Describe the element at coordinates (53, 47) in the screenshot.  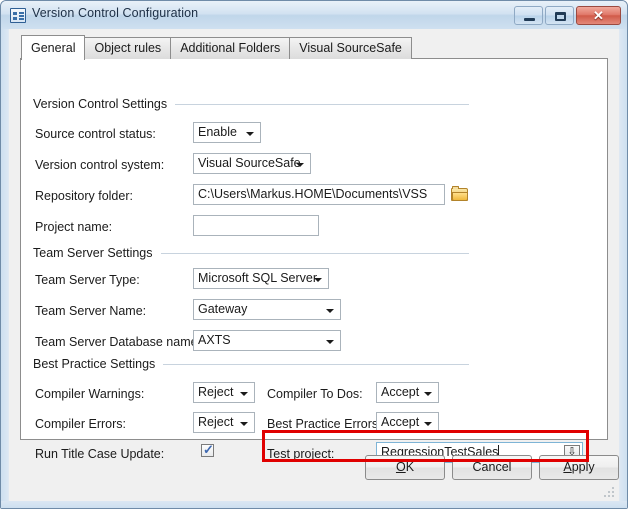
I see `tab-general: General` at that location.